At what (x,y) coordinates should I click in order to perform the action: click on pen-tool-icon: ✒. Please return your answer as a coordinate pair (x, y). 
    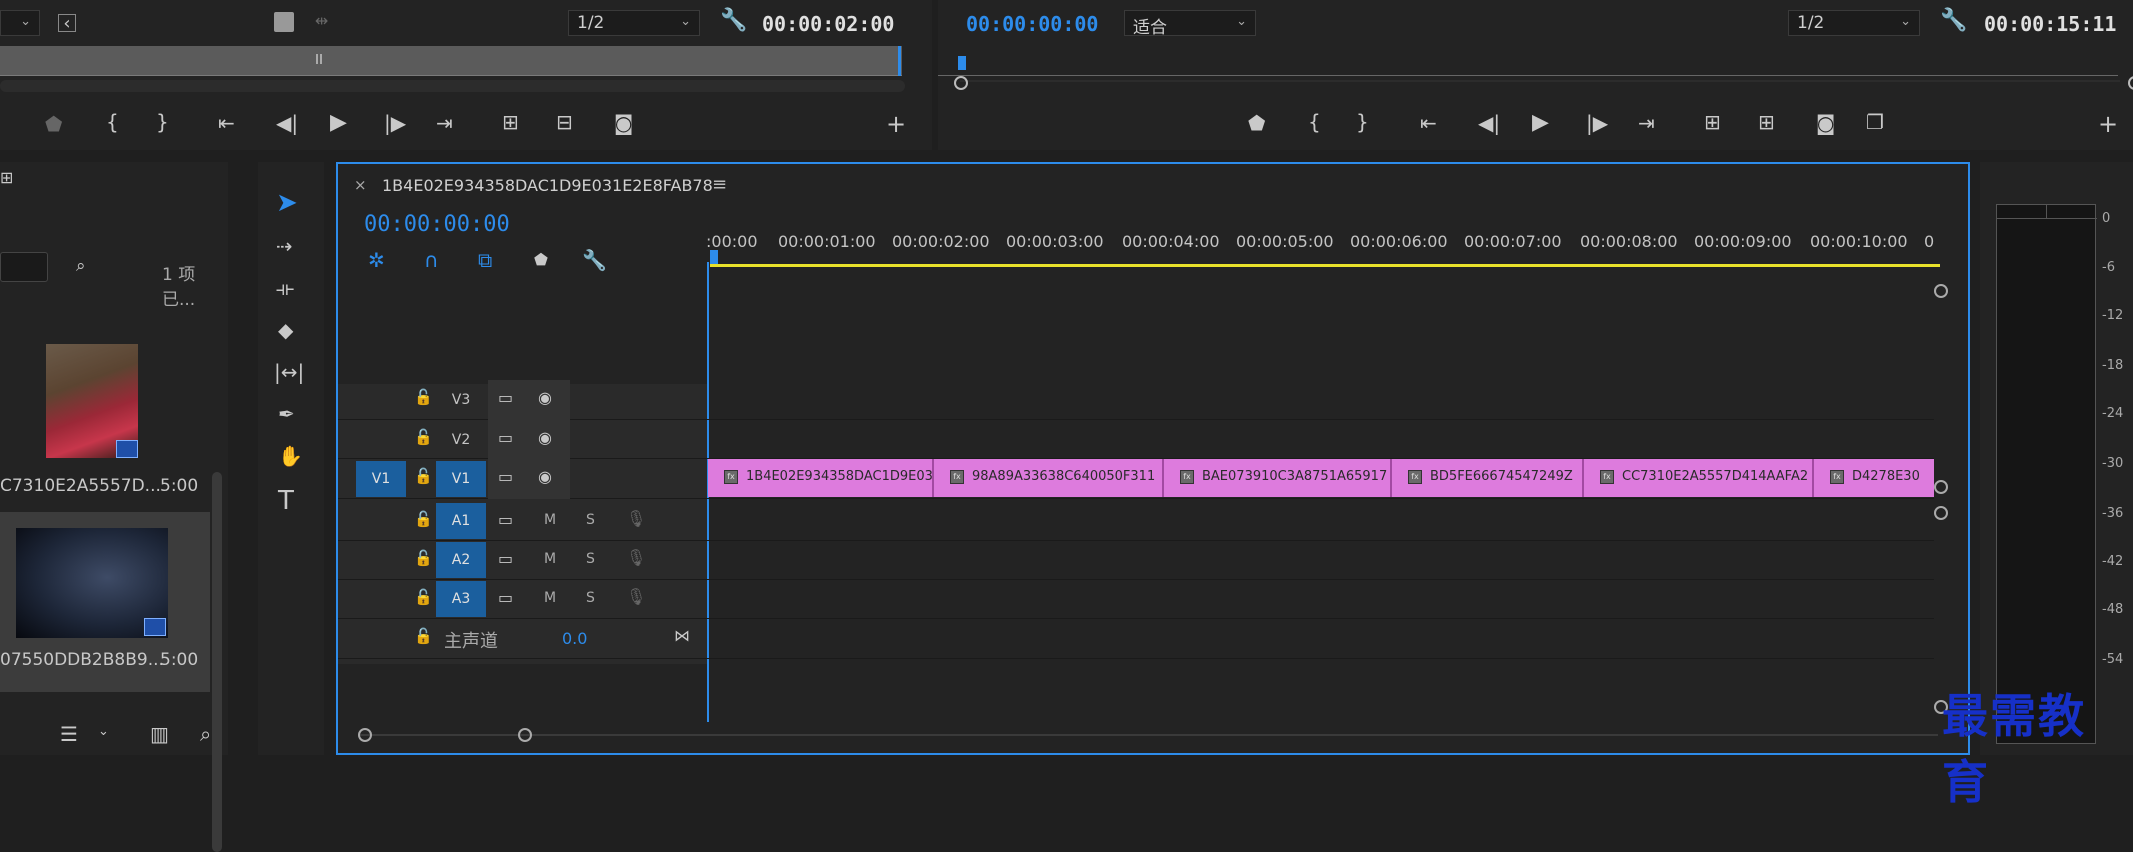
    Looking at the image, I should click on (286, 414).